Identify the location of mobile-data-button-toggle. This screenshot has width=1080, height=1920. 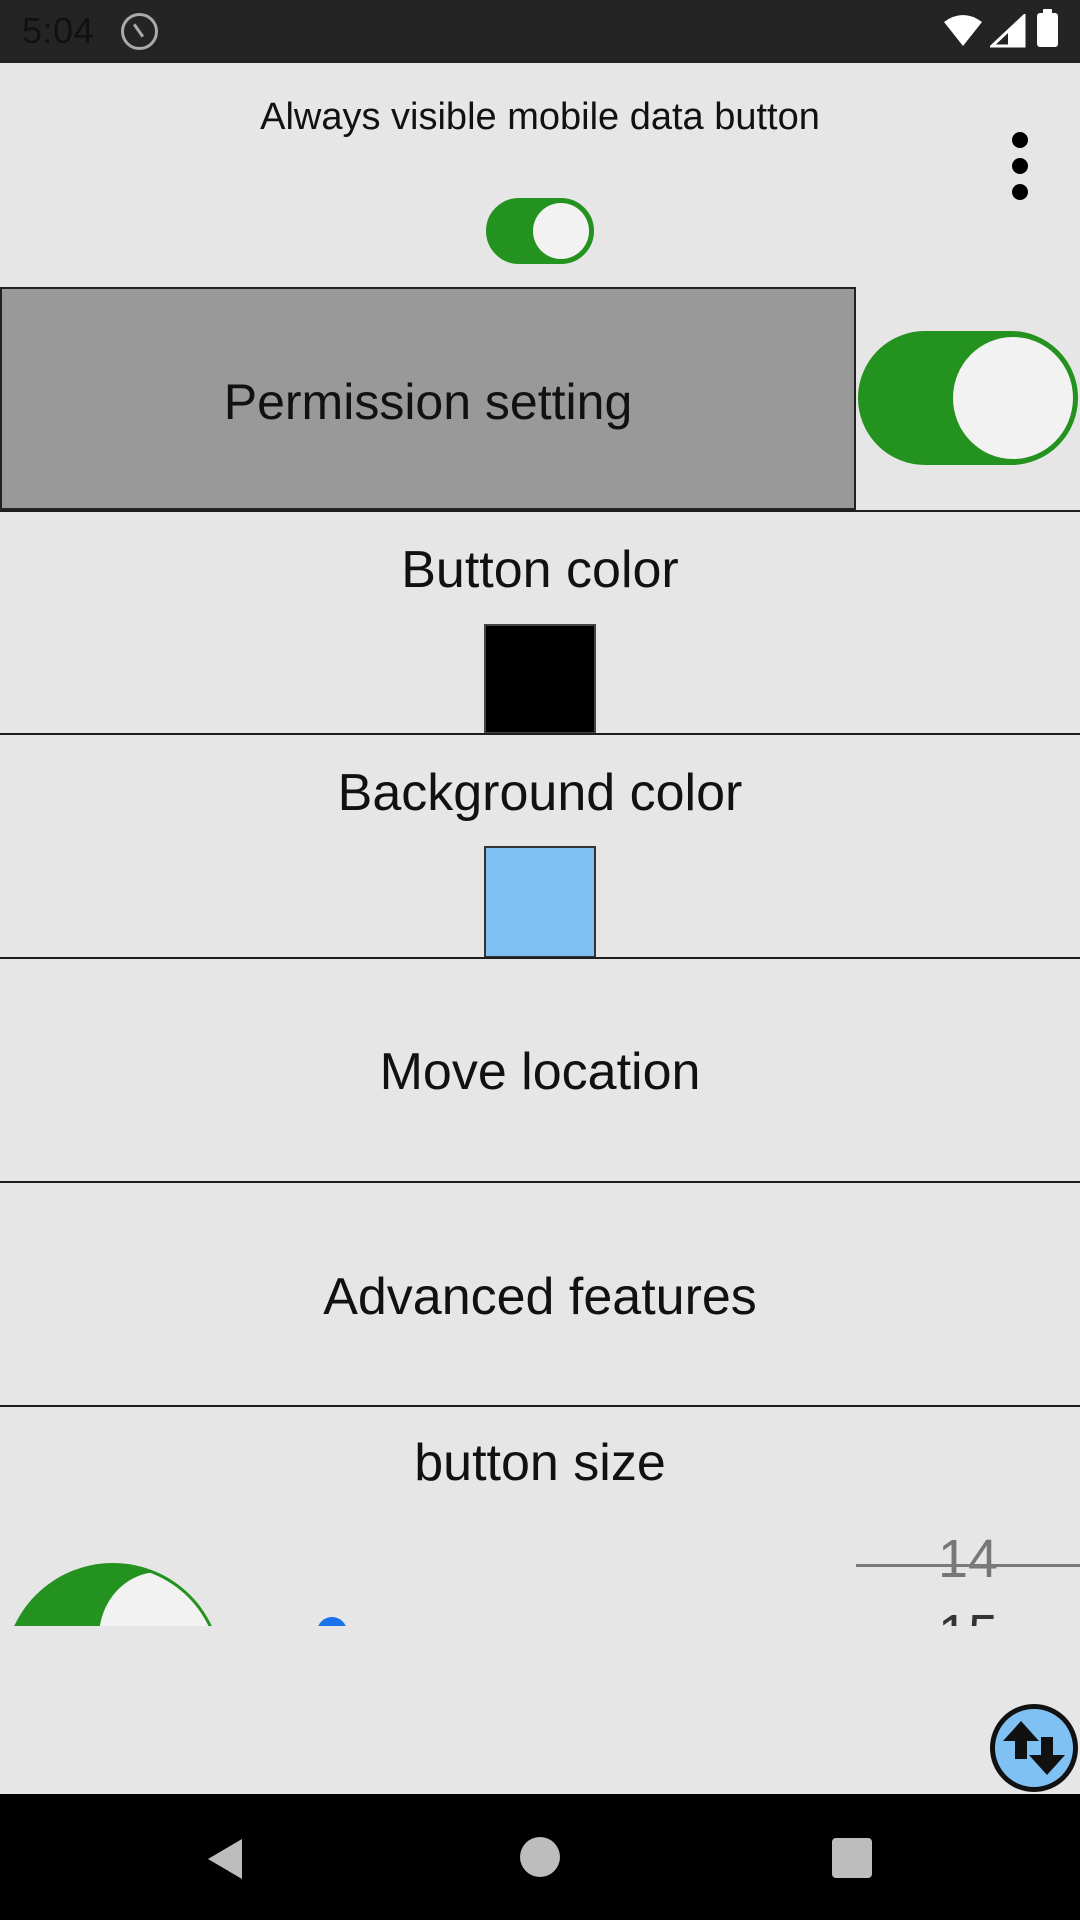
(540, 231).